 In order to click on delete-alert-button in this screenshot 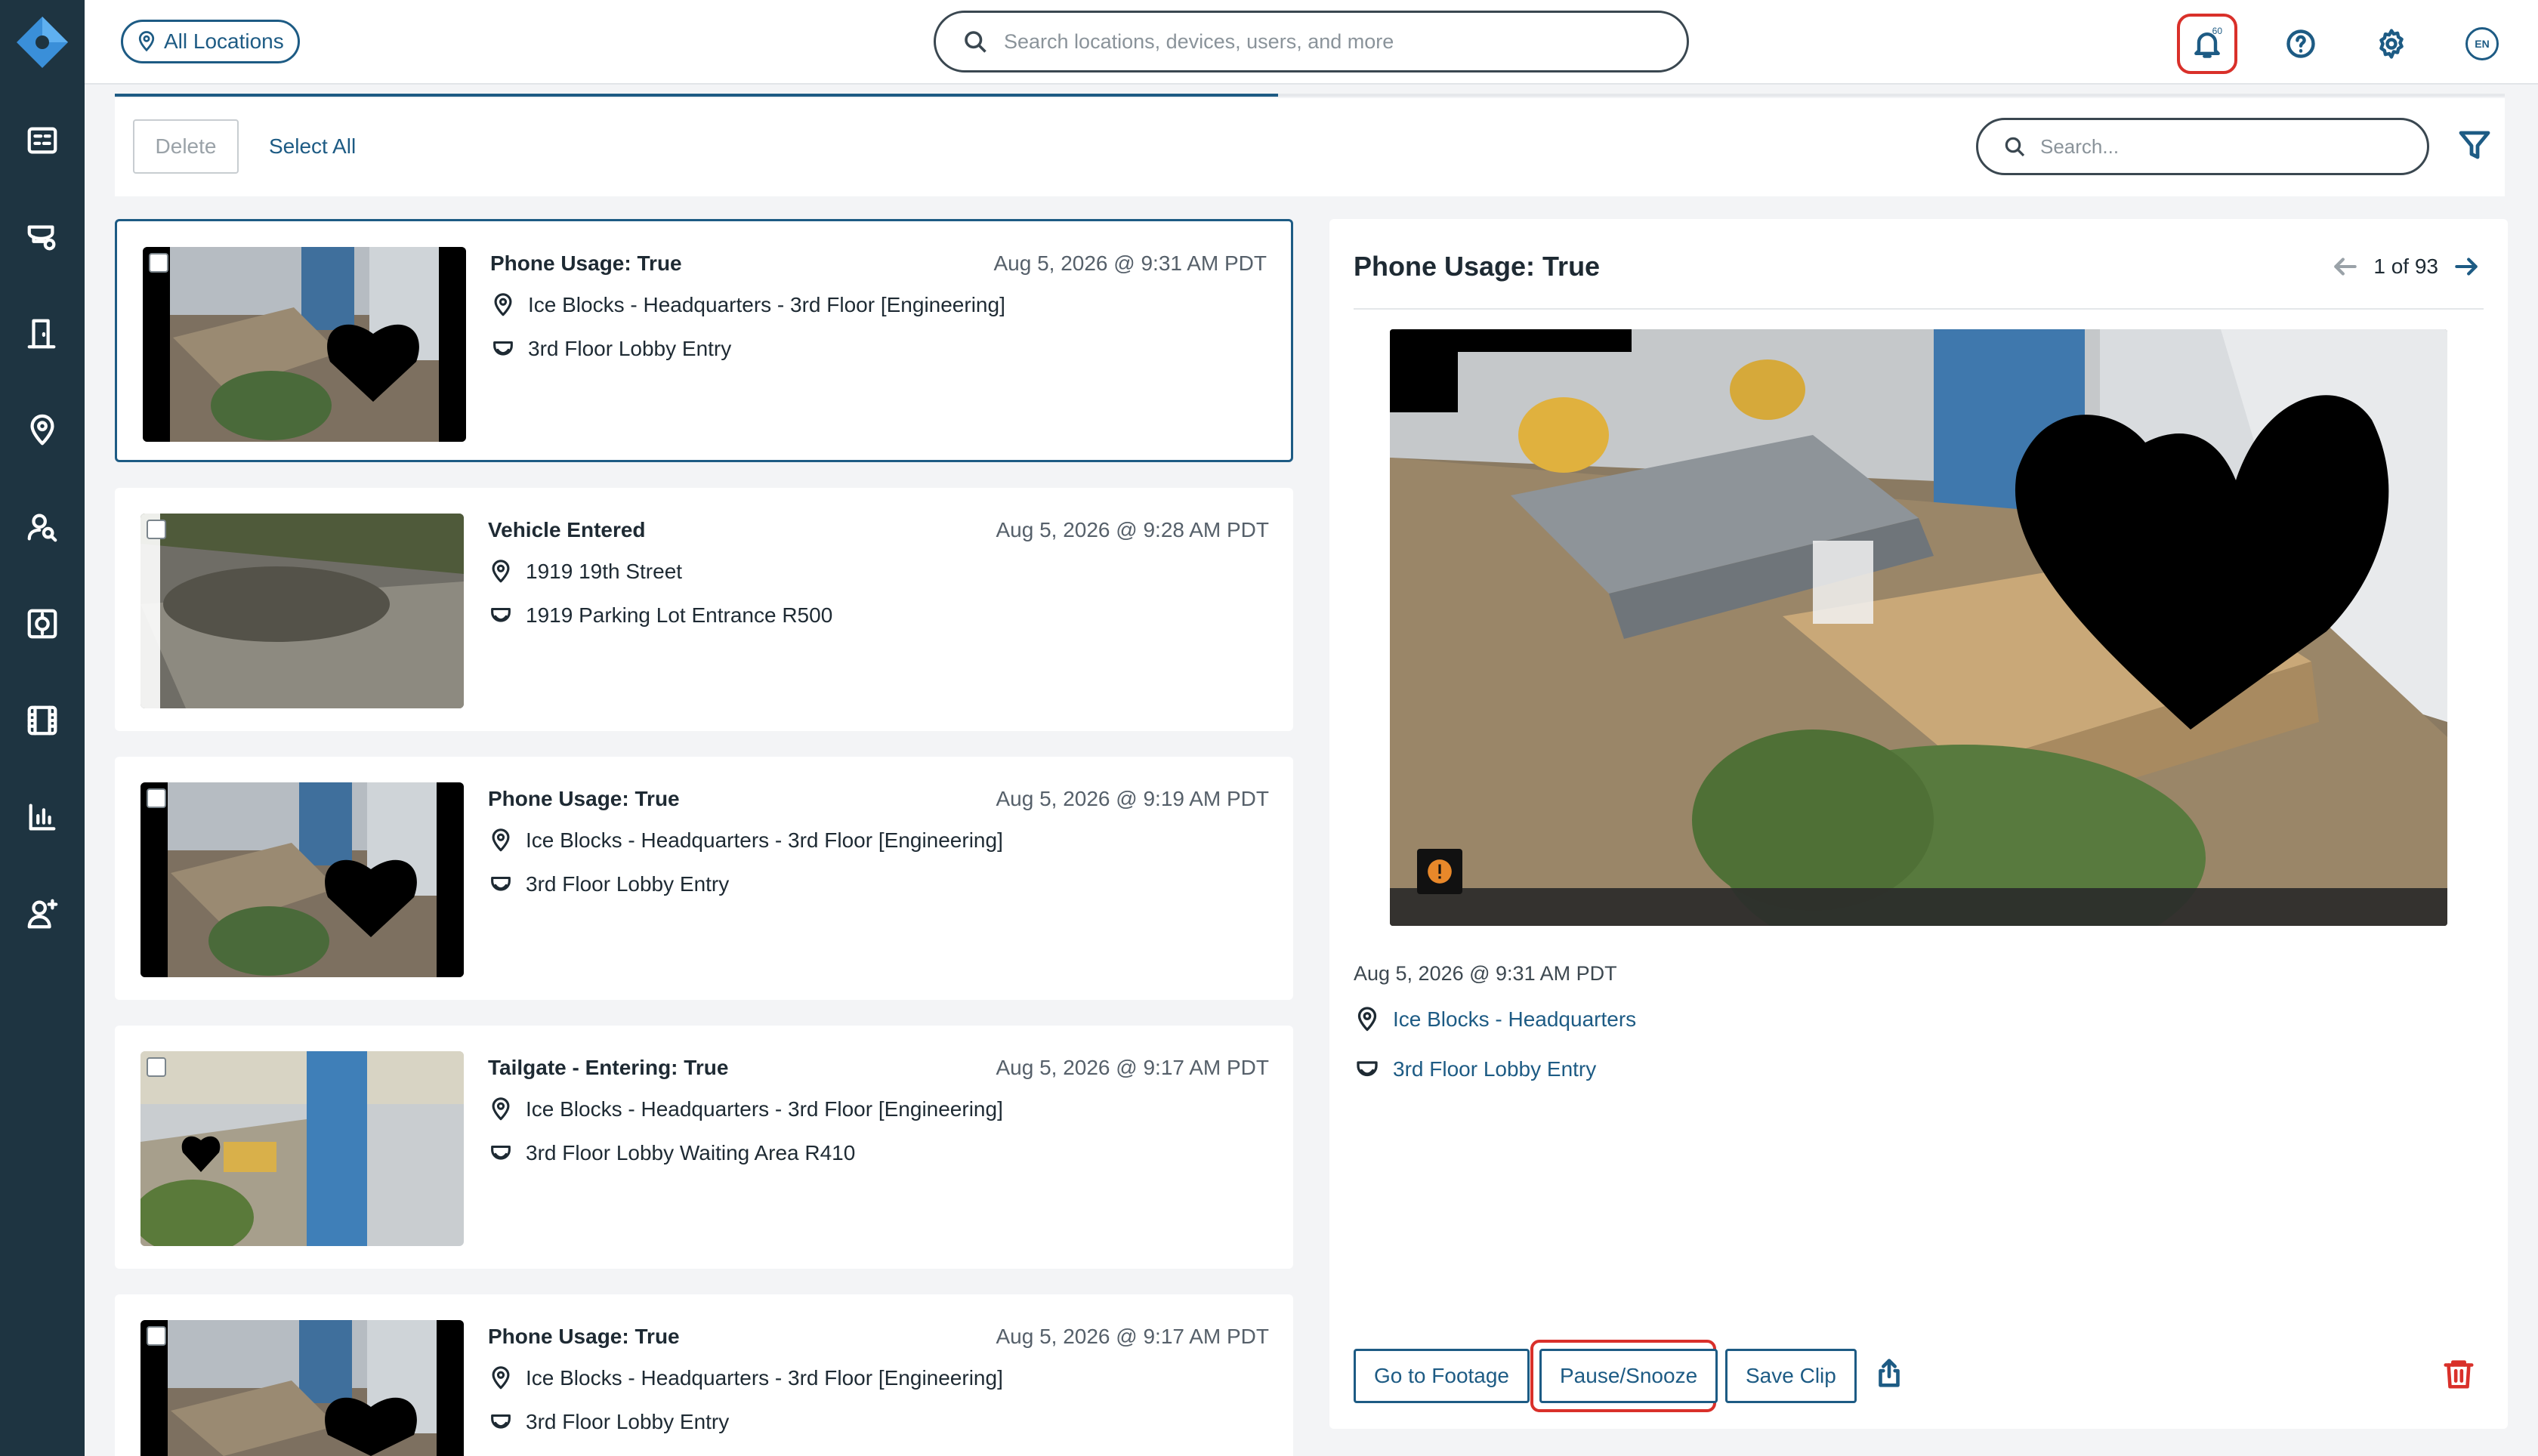, I will do `click(2460, 1375)`.